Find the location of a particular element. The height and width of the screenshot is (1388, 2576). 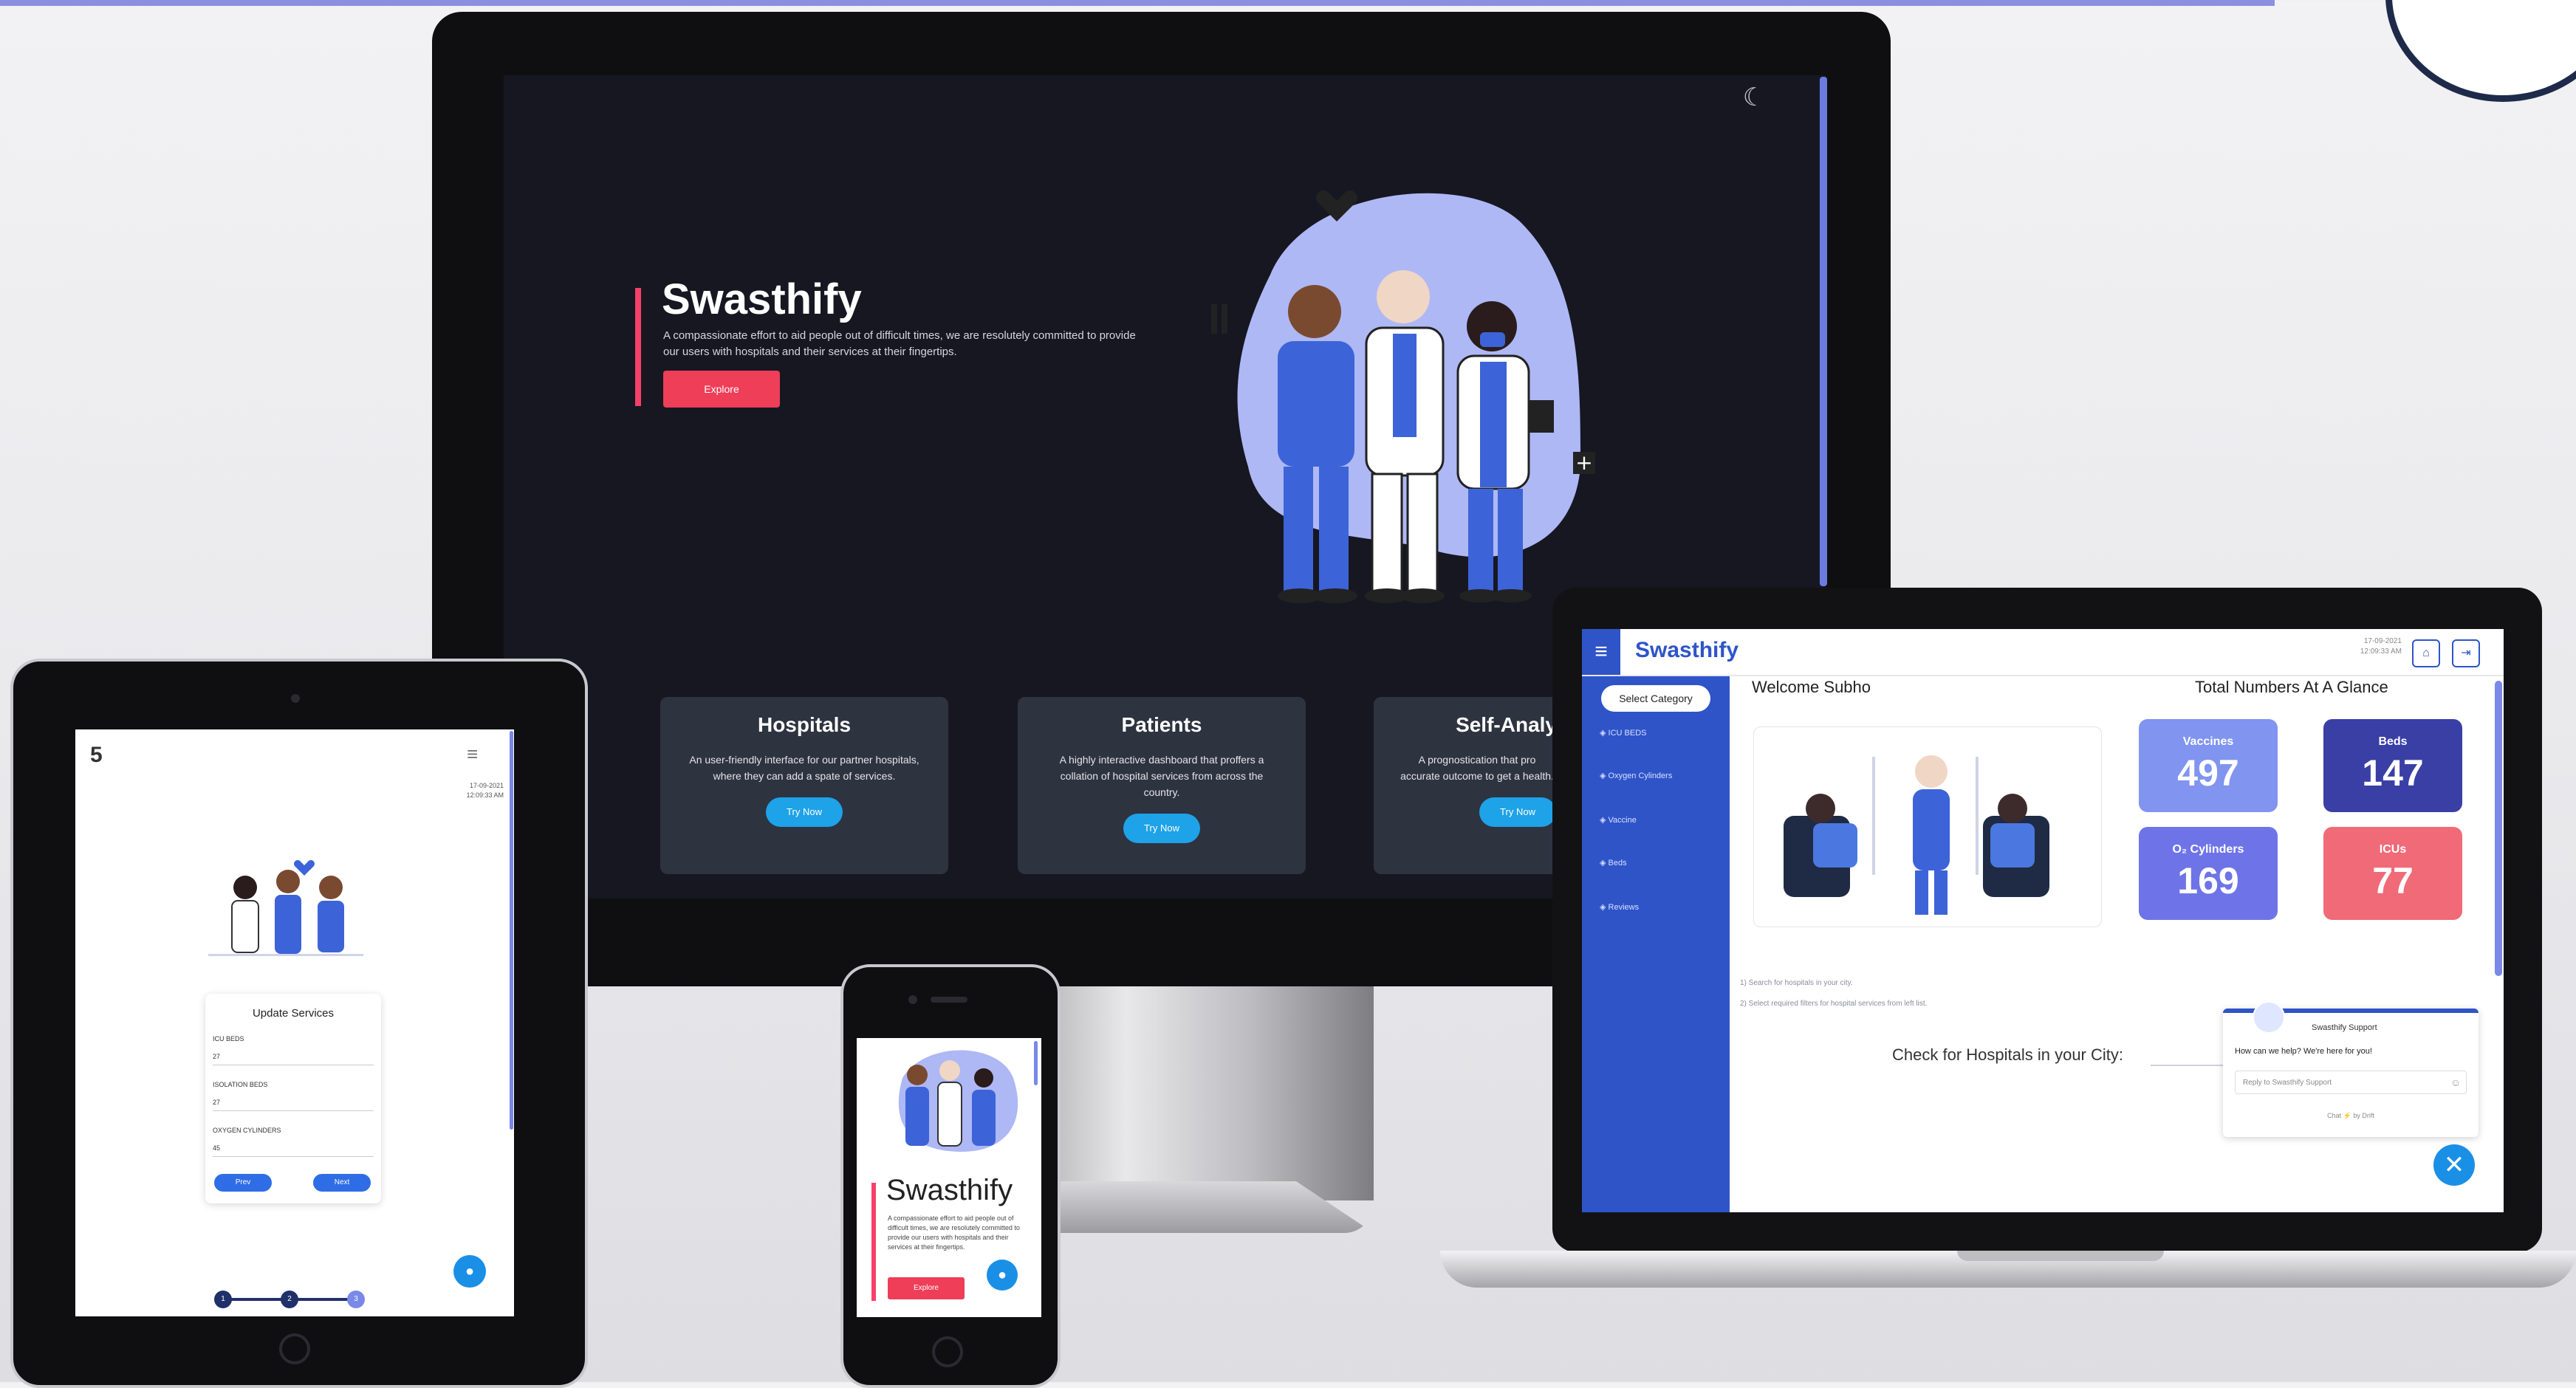

tile-o2-cylinders: O₂ Cylinders 169 is located at coordinates (2208, 873).